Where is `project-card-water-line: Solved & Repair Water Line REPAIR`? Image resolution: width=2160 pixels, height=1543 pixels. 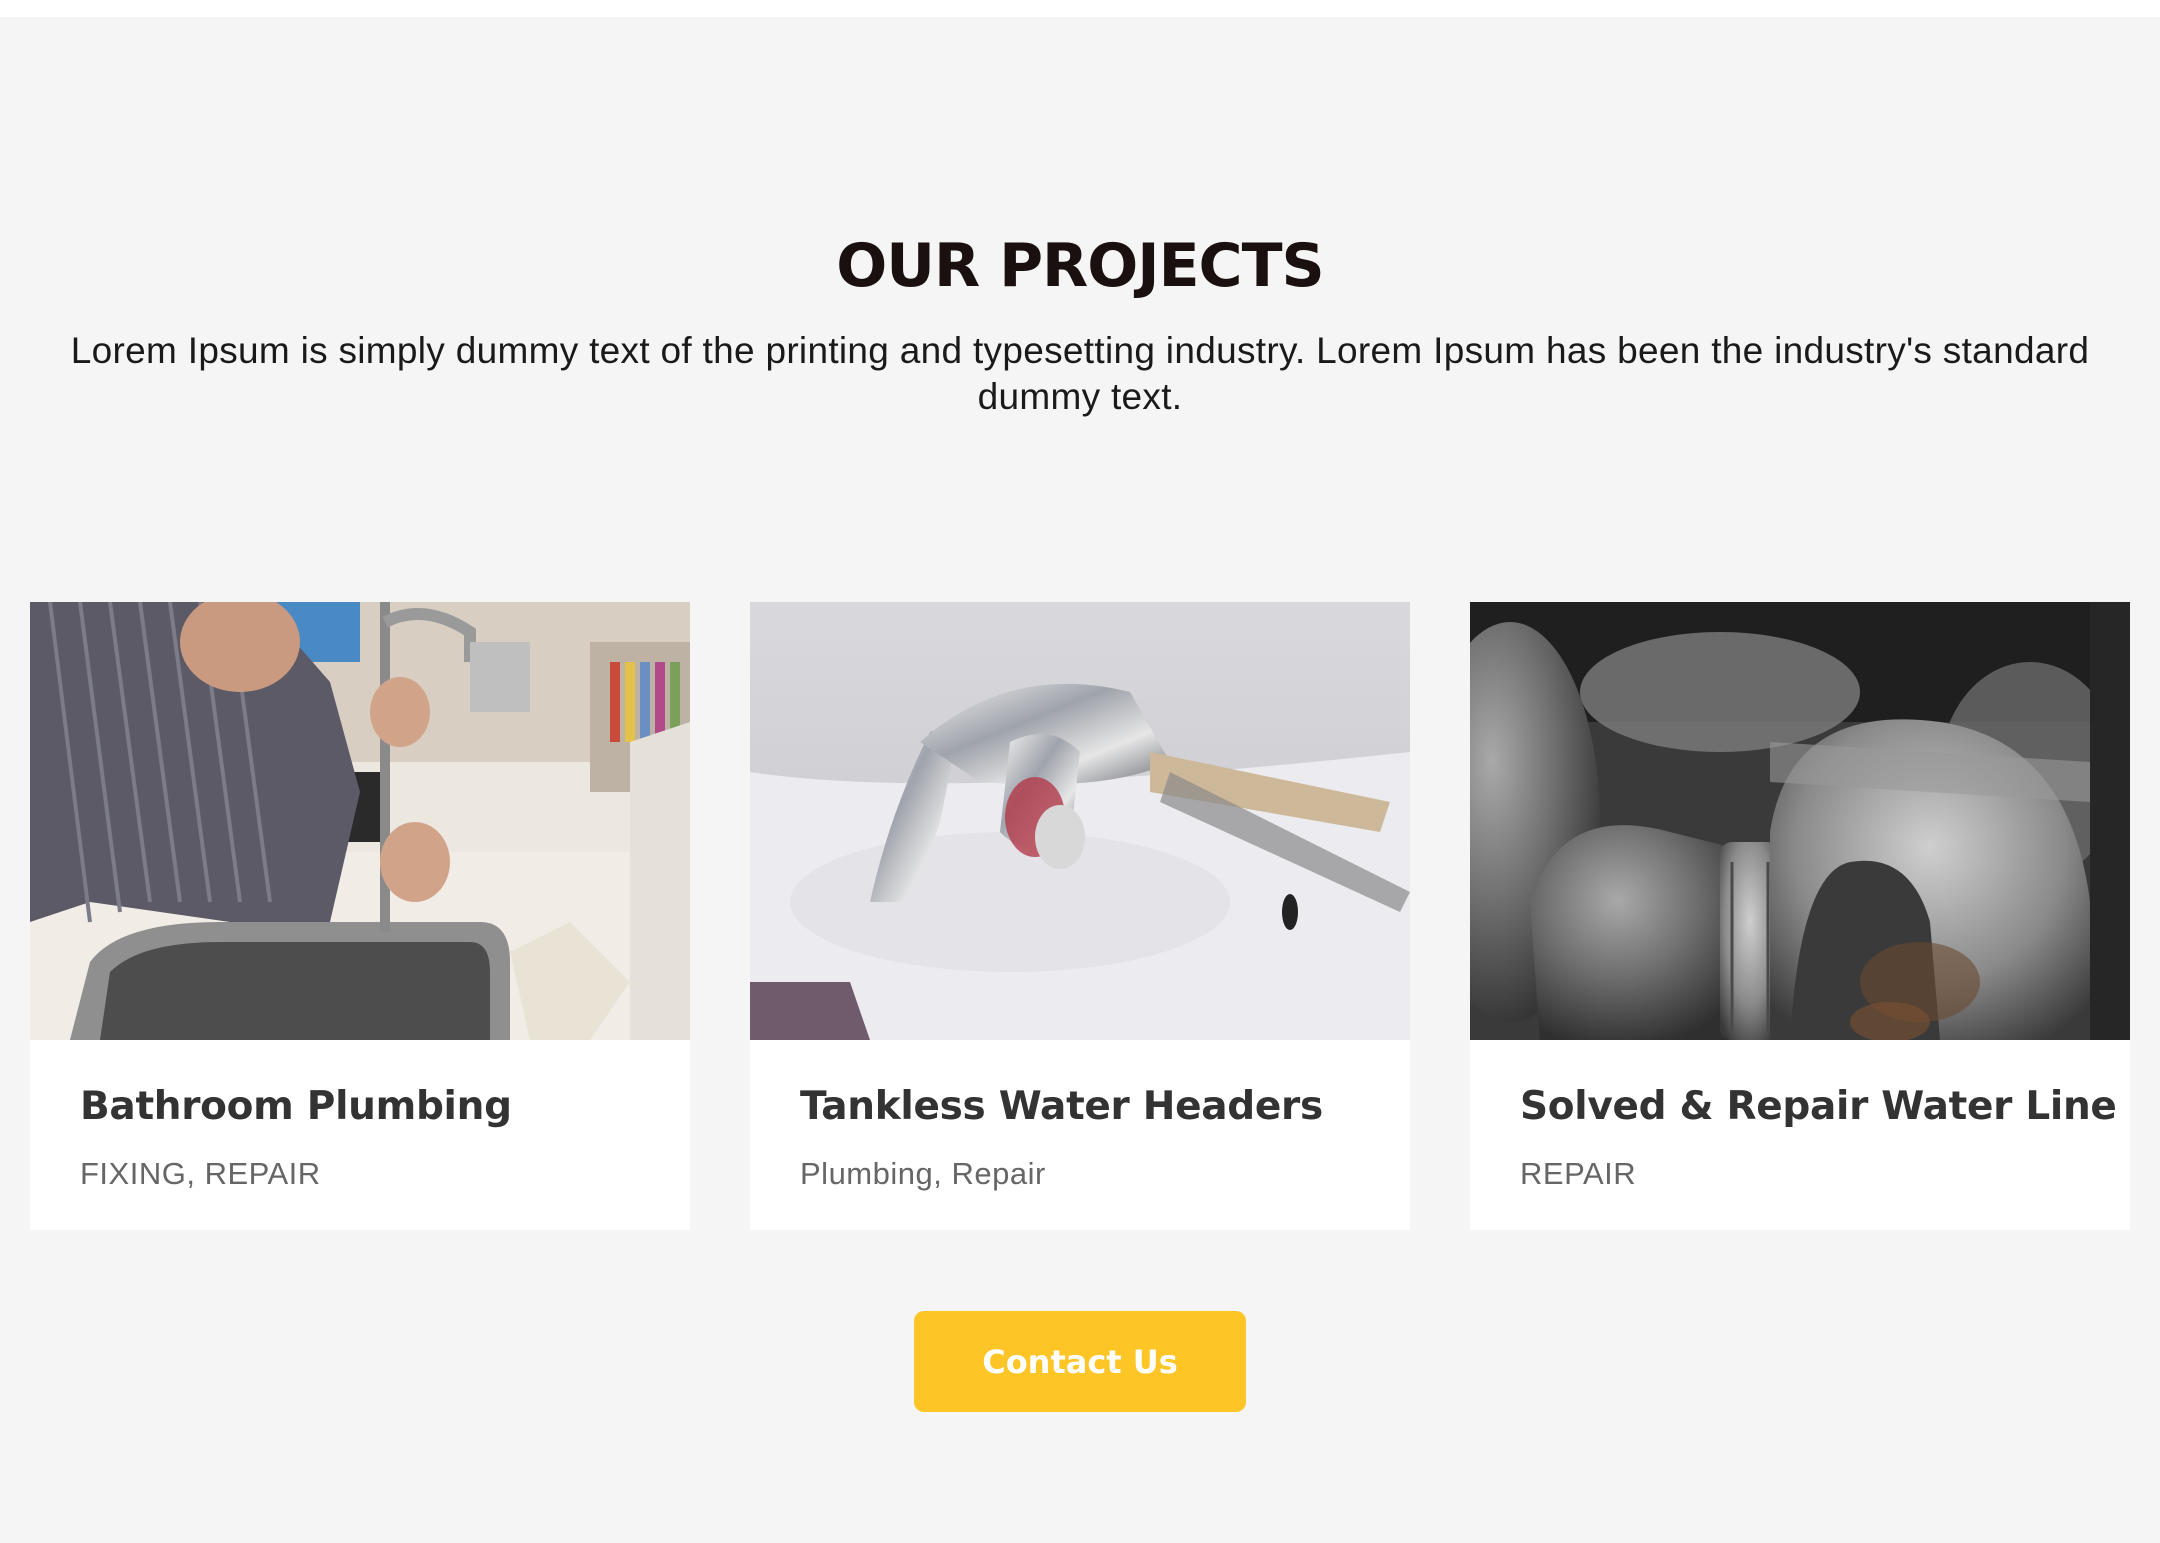
project-card-water-line: Solved & Repair Water Line REPAIR is located at coordinates (1800, 916).